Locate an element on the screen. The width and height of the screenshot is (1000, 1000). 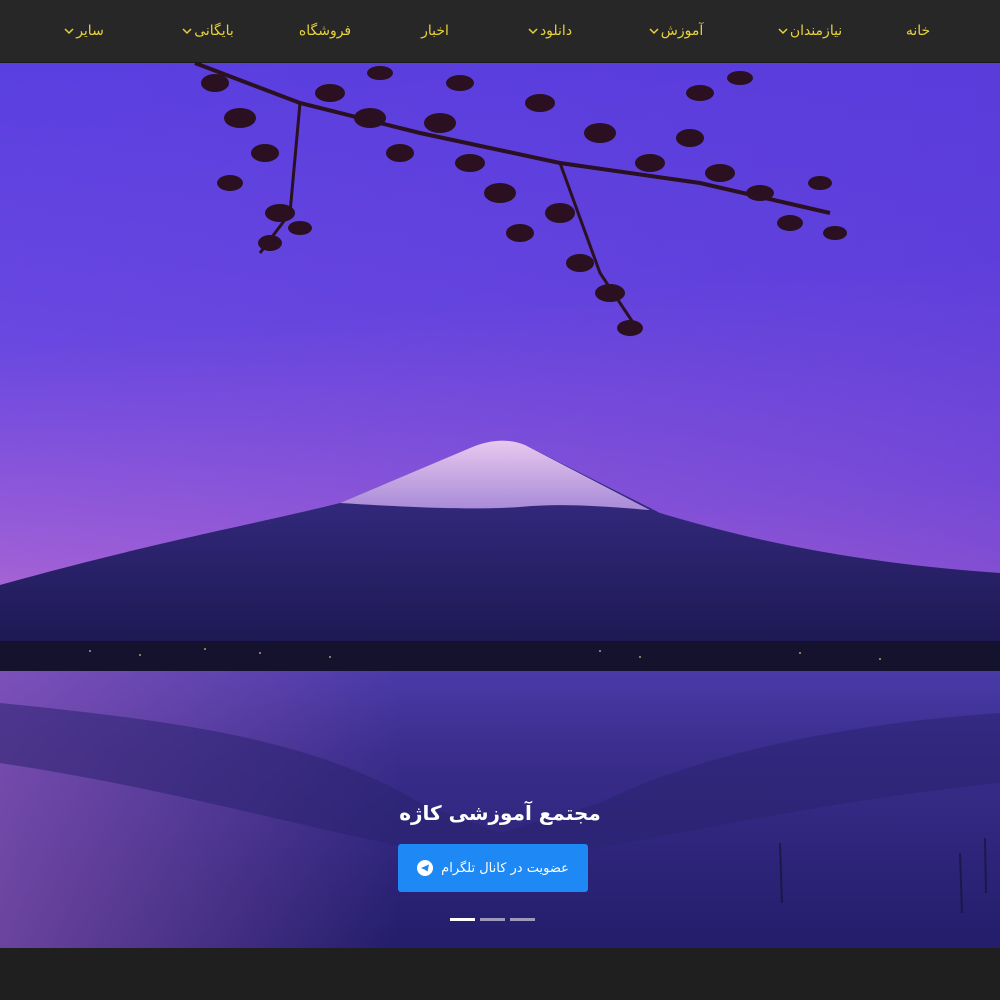
telegram-join-button: عضویت در کانال تلگرام is located at coordinates (493, 868).